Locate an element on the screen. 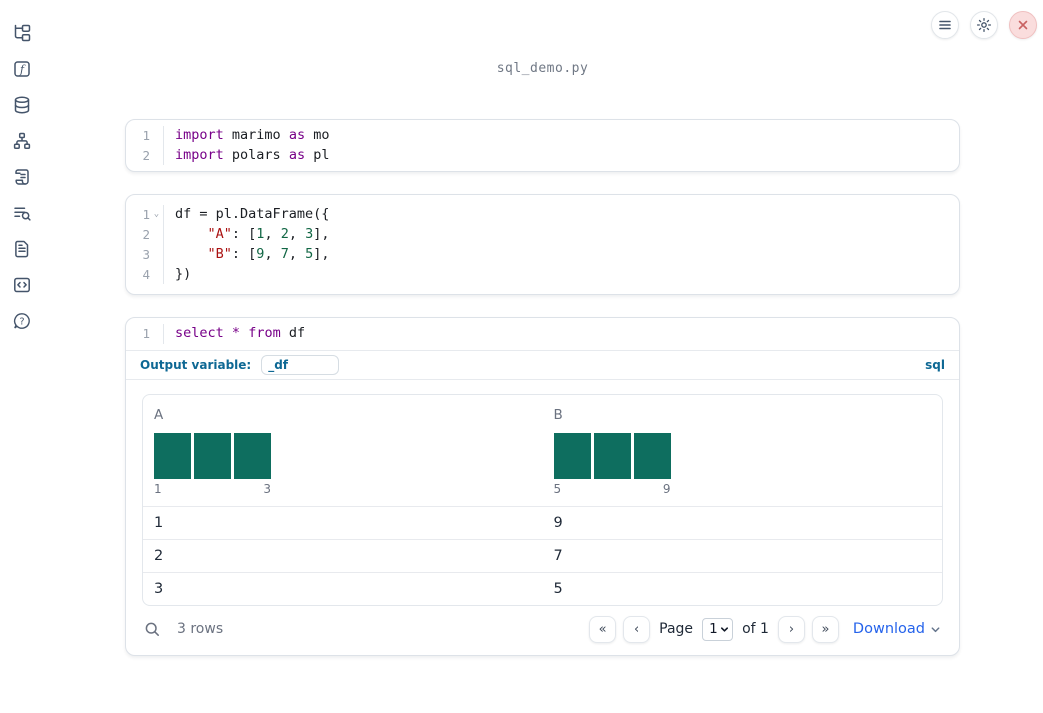 This screenshot has width=1043, height=713. code-line: 2 "A": [1, 2, 3], is located at coordinates (542, 235).